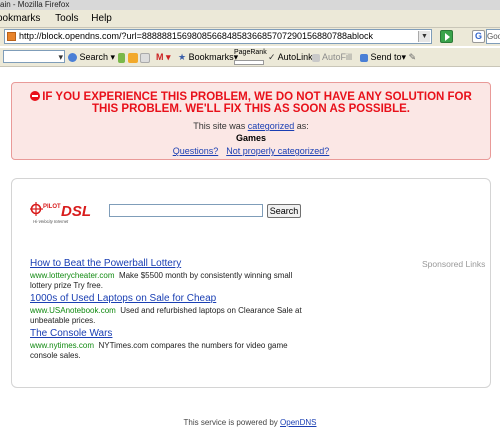  I want to click on toolbar-search-label: Search, so click(94, 57).